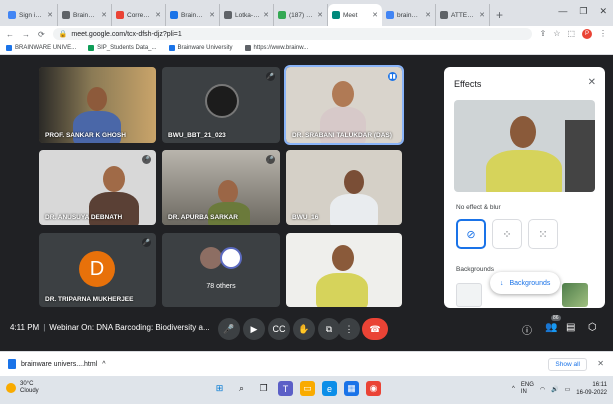  Describe the element at coordinates (200, 48) in the screenshot. I see `bookmark-item: Brainware University` at that location.